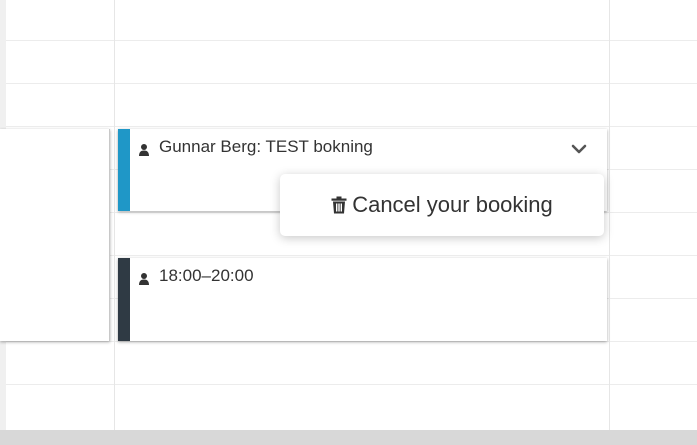  Describe the element at coordinates (339, 205) in the screenshot. I see `trash-icon` at that location.